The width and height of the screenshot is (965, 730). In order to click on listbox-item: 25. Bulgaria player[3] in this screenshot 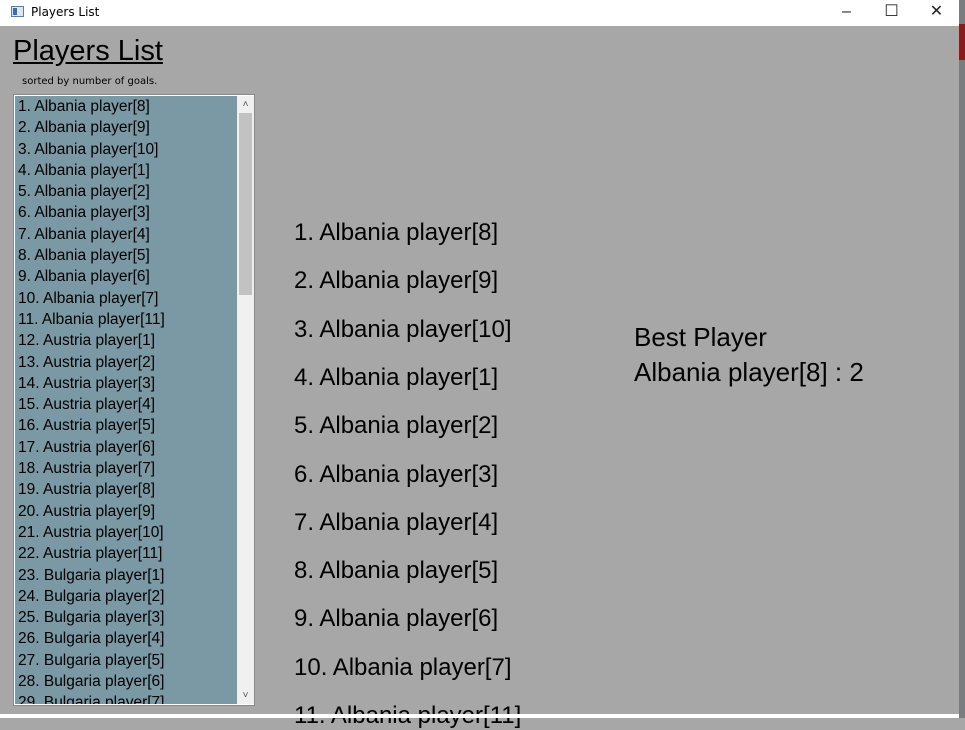, I will do `click(126, 617)`.